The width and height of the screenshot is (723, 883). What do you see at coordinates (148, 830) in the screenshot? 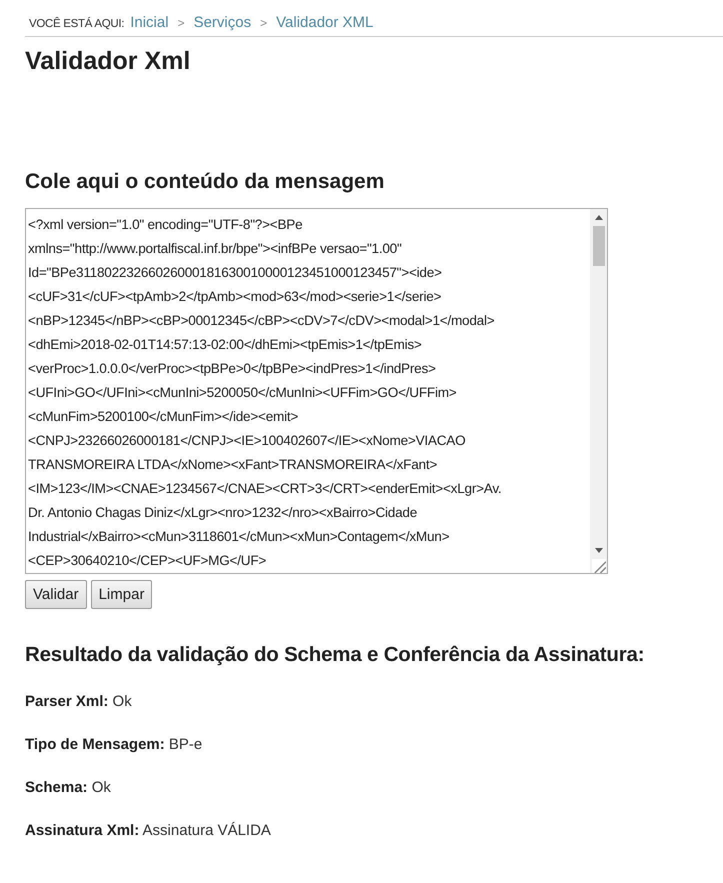
I see `result-line: Assinatura Xml: Assinatura VÁLIDA` at bounding box center [148, 830].